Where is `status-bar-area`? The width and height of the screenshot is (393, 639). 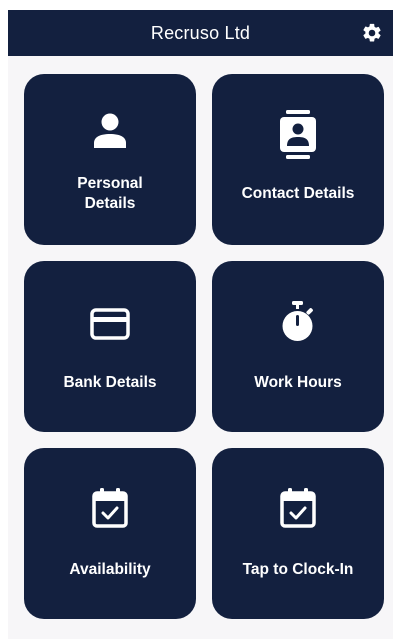
status-bar-area is located at coordinates (196, 5).